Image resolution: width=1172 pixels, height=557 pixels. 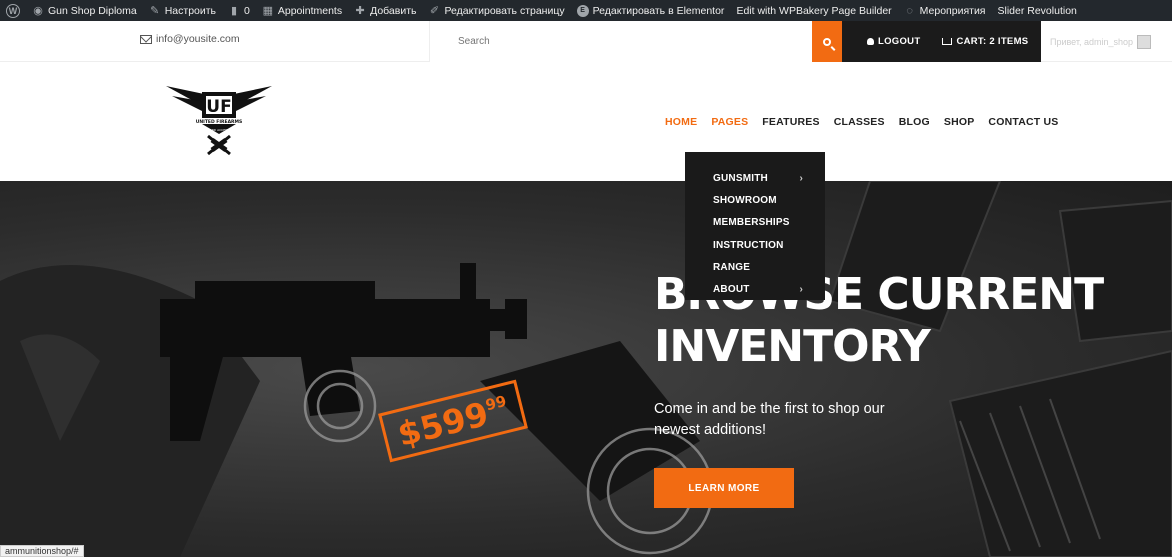 I want to click on plus-icon: ✚, so click(x=360, y=11).